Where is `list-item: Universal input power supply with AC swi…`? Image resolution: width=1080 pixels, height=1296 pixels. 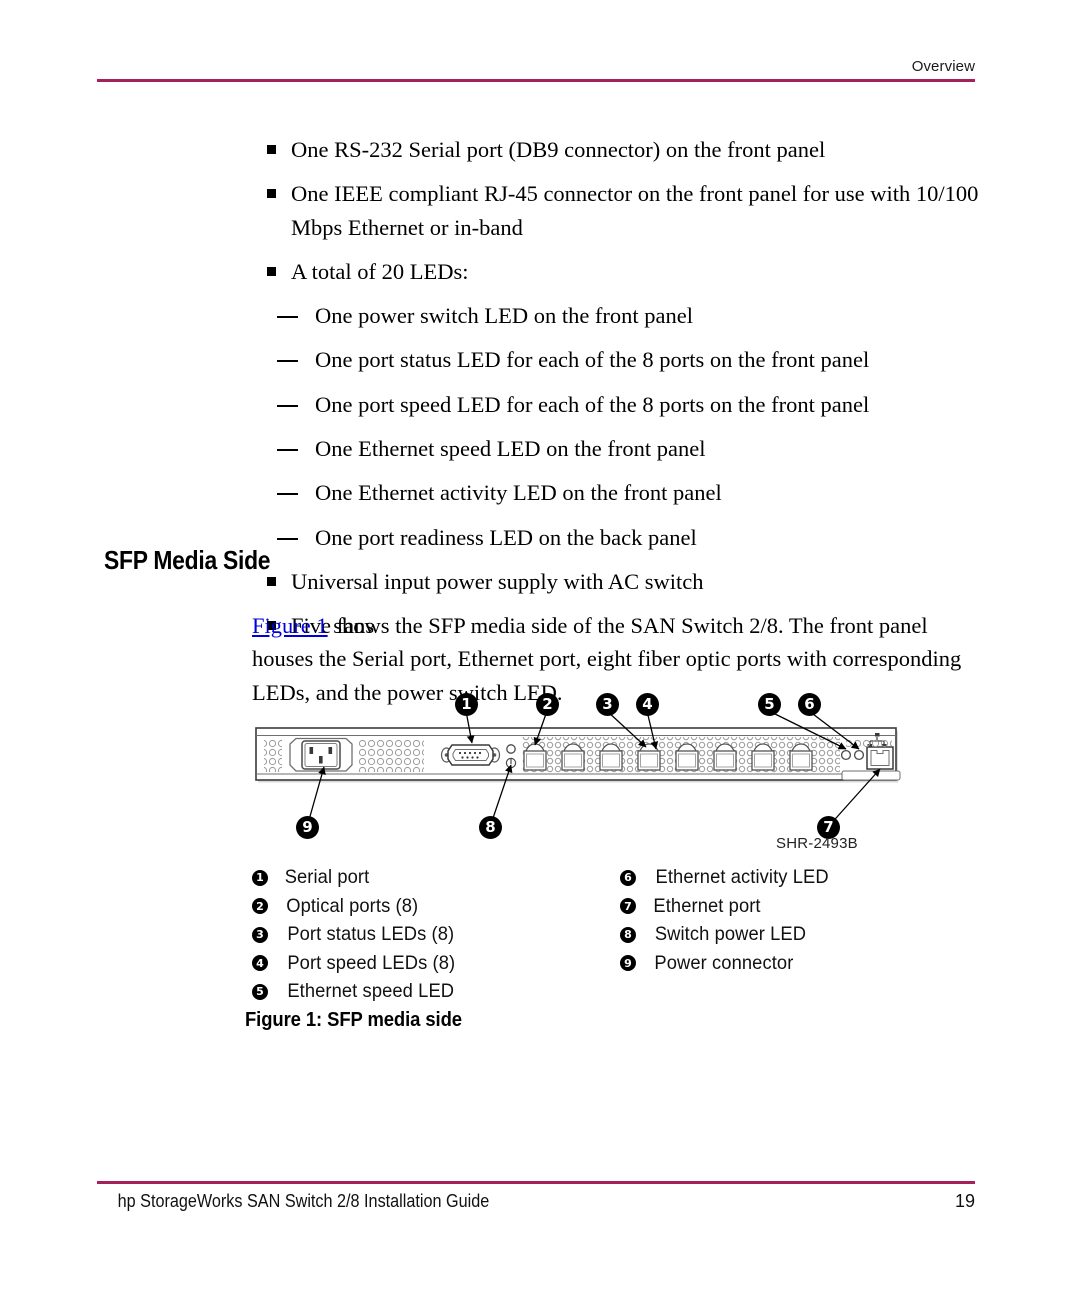 list-item: Universal input power supply with AC swi… is located at coordinates (620, 581).